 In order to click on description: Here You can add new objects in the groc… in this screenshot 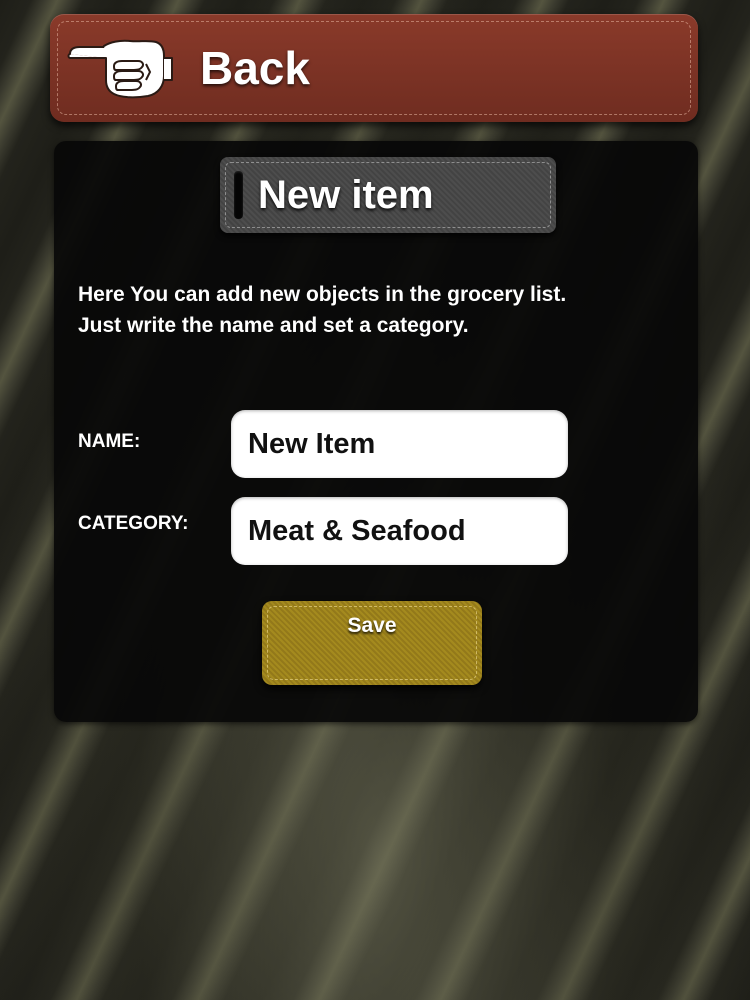, I will do `click(378, 310)`.